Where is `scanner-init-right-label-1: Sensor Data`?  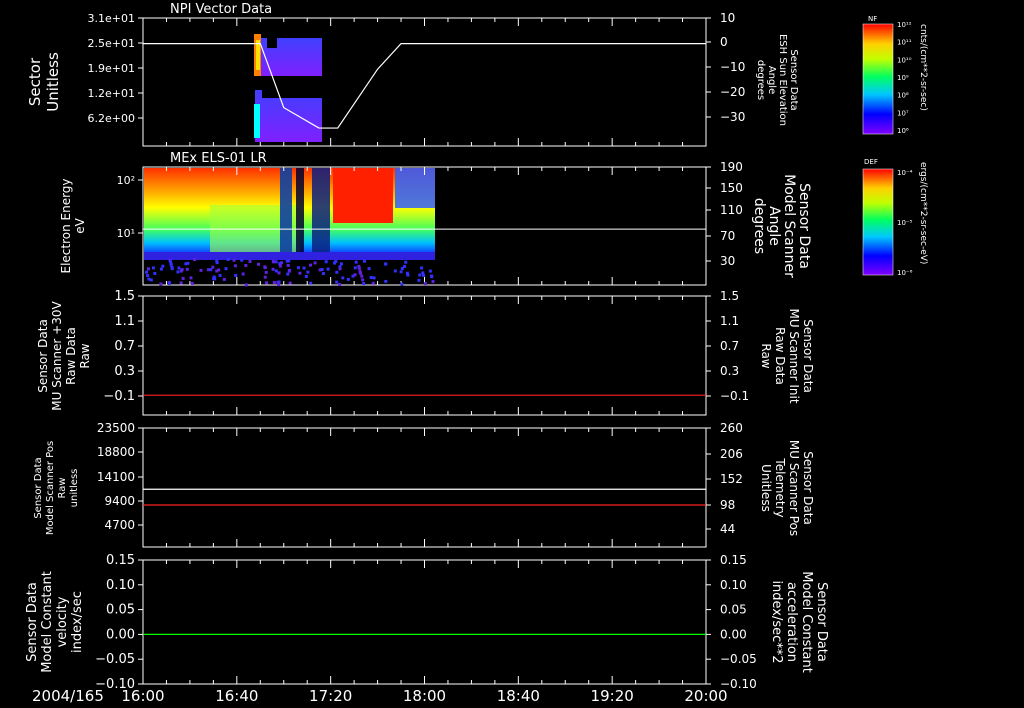
scanner-init-right-label-1: Sensor Data is located at coordinates (808, 356).